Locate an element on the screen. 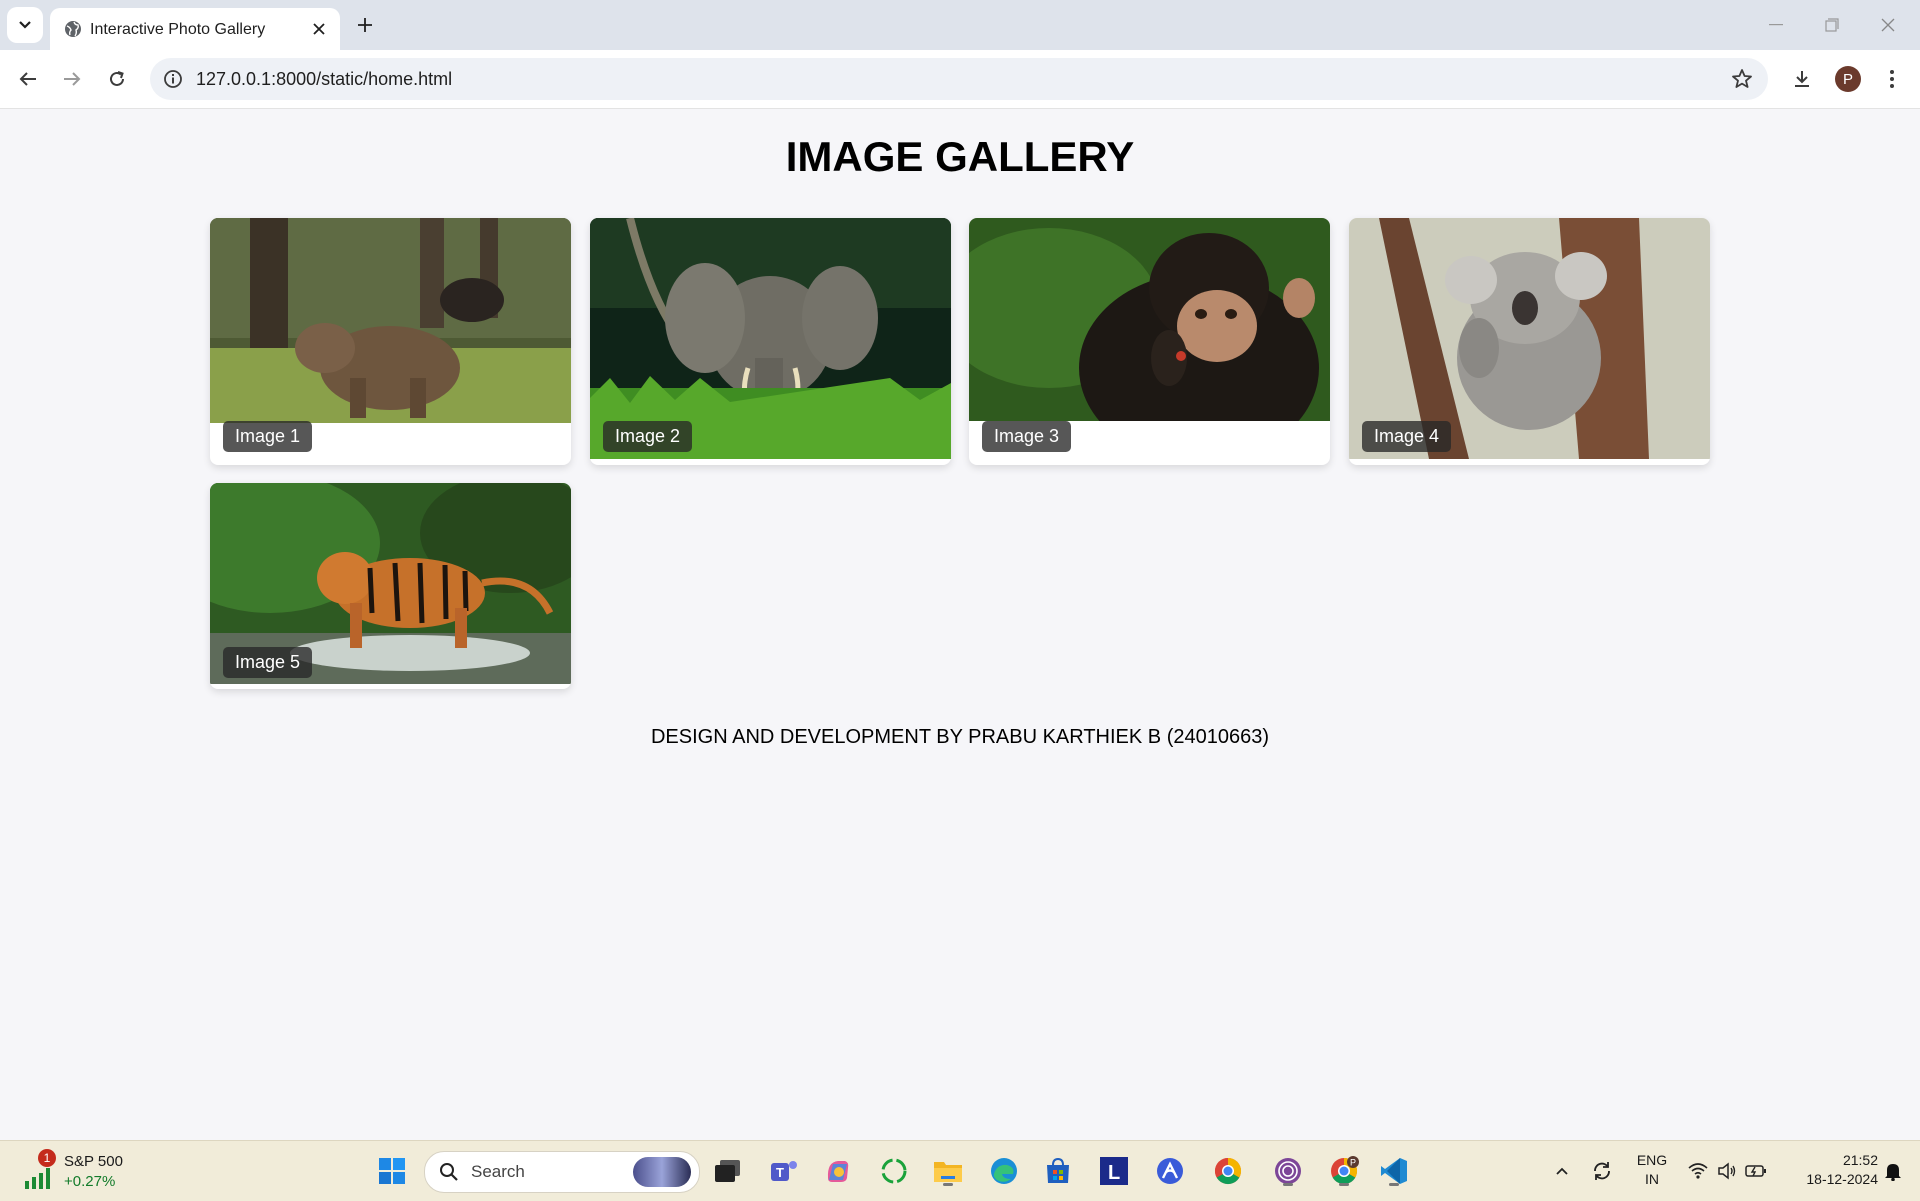 The width and height of the screenshot is (1920, 1201). start-button is located at coordinates (392, 1171).